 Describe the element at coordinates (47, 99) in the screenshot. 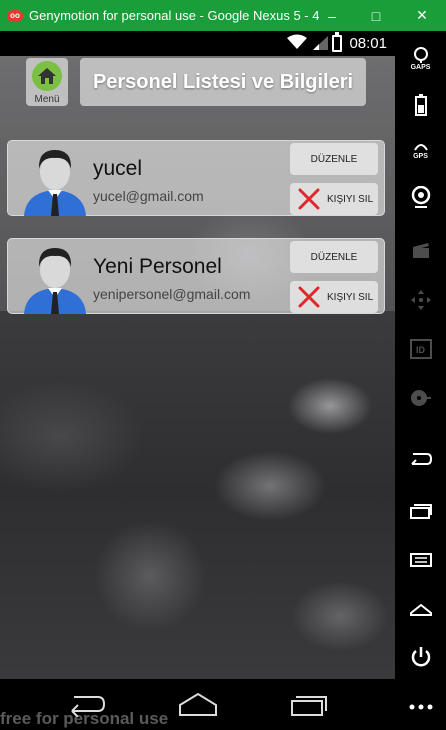

I see `menu-label: Menü` at that location.